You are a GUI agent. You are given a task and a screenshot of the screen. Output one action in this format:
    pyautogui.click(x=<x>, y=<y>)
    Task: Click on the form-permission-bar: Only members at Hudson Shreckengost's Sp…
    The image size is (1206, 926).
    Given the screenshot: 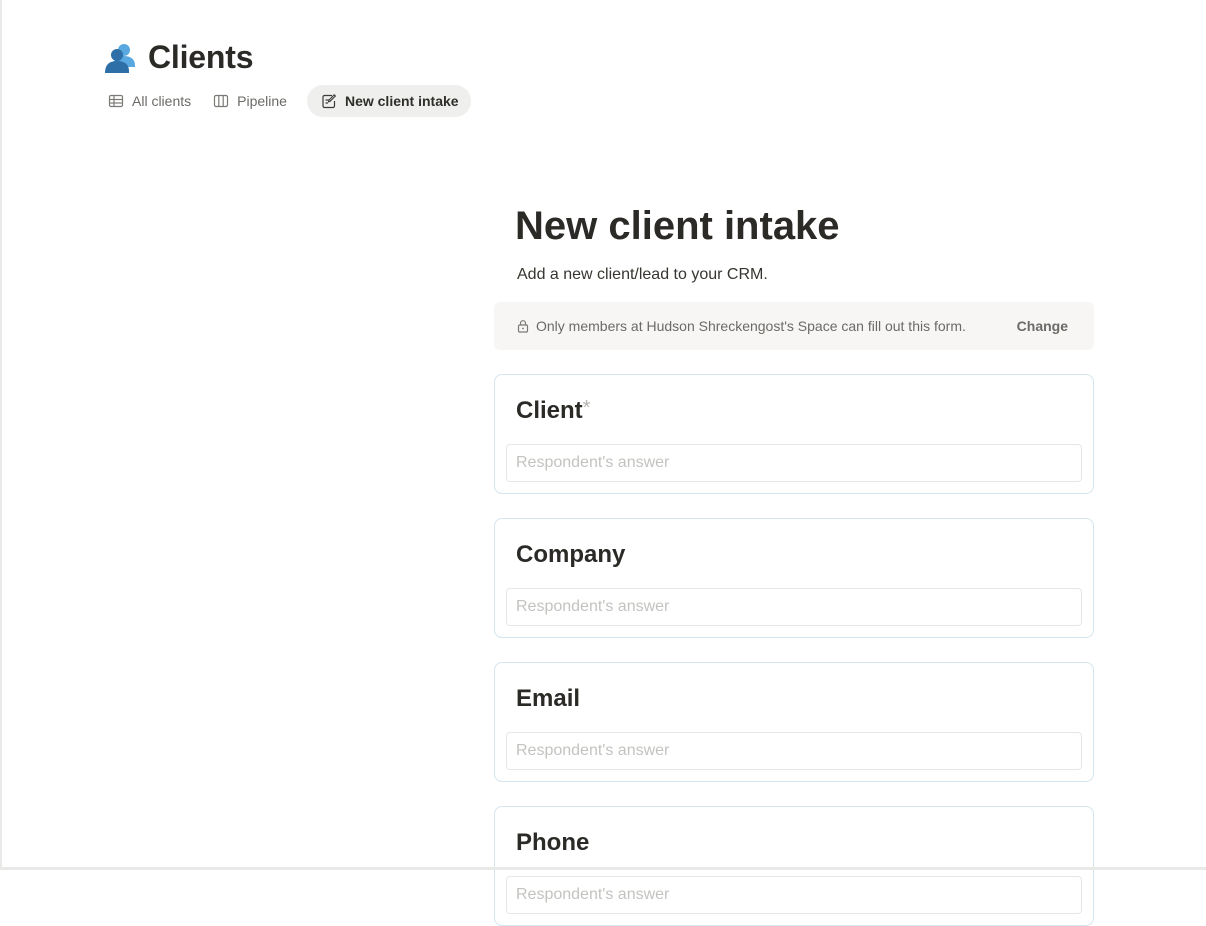 What is the action you would take?
    pyautogui.click(x=794, y=326)
    